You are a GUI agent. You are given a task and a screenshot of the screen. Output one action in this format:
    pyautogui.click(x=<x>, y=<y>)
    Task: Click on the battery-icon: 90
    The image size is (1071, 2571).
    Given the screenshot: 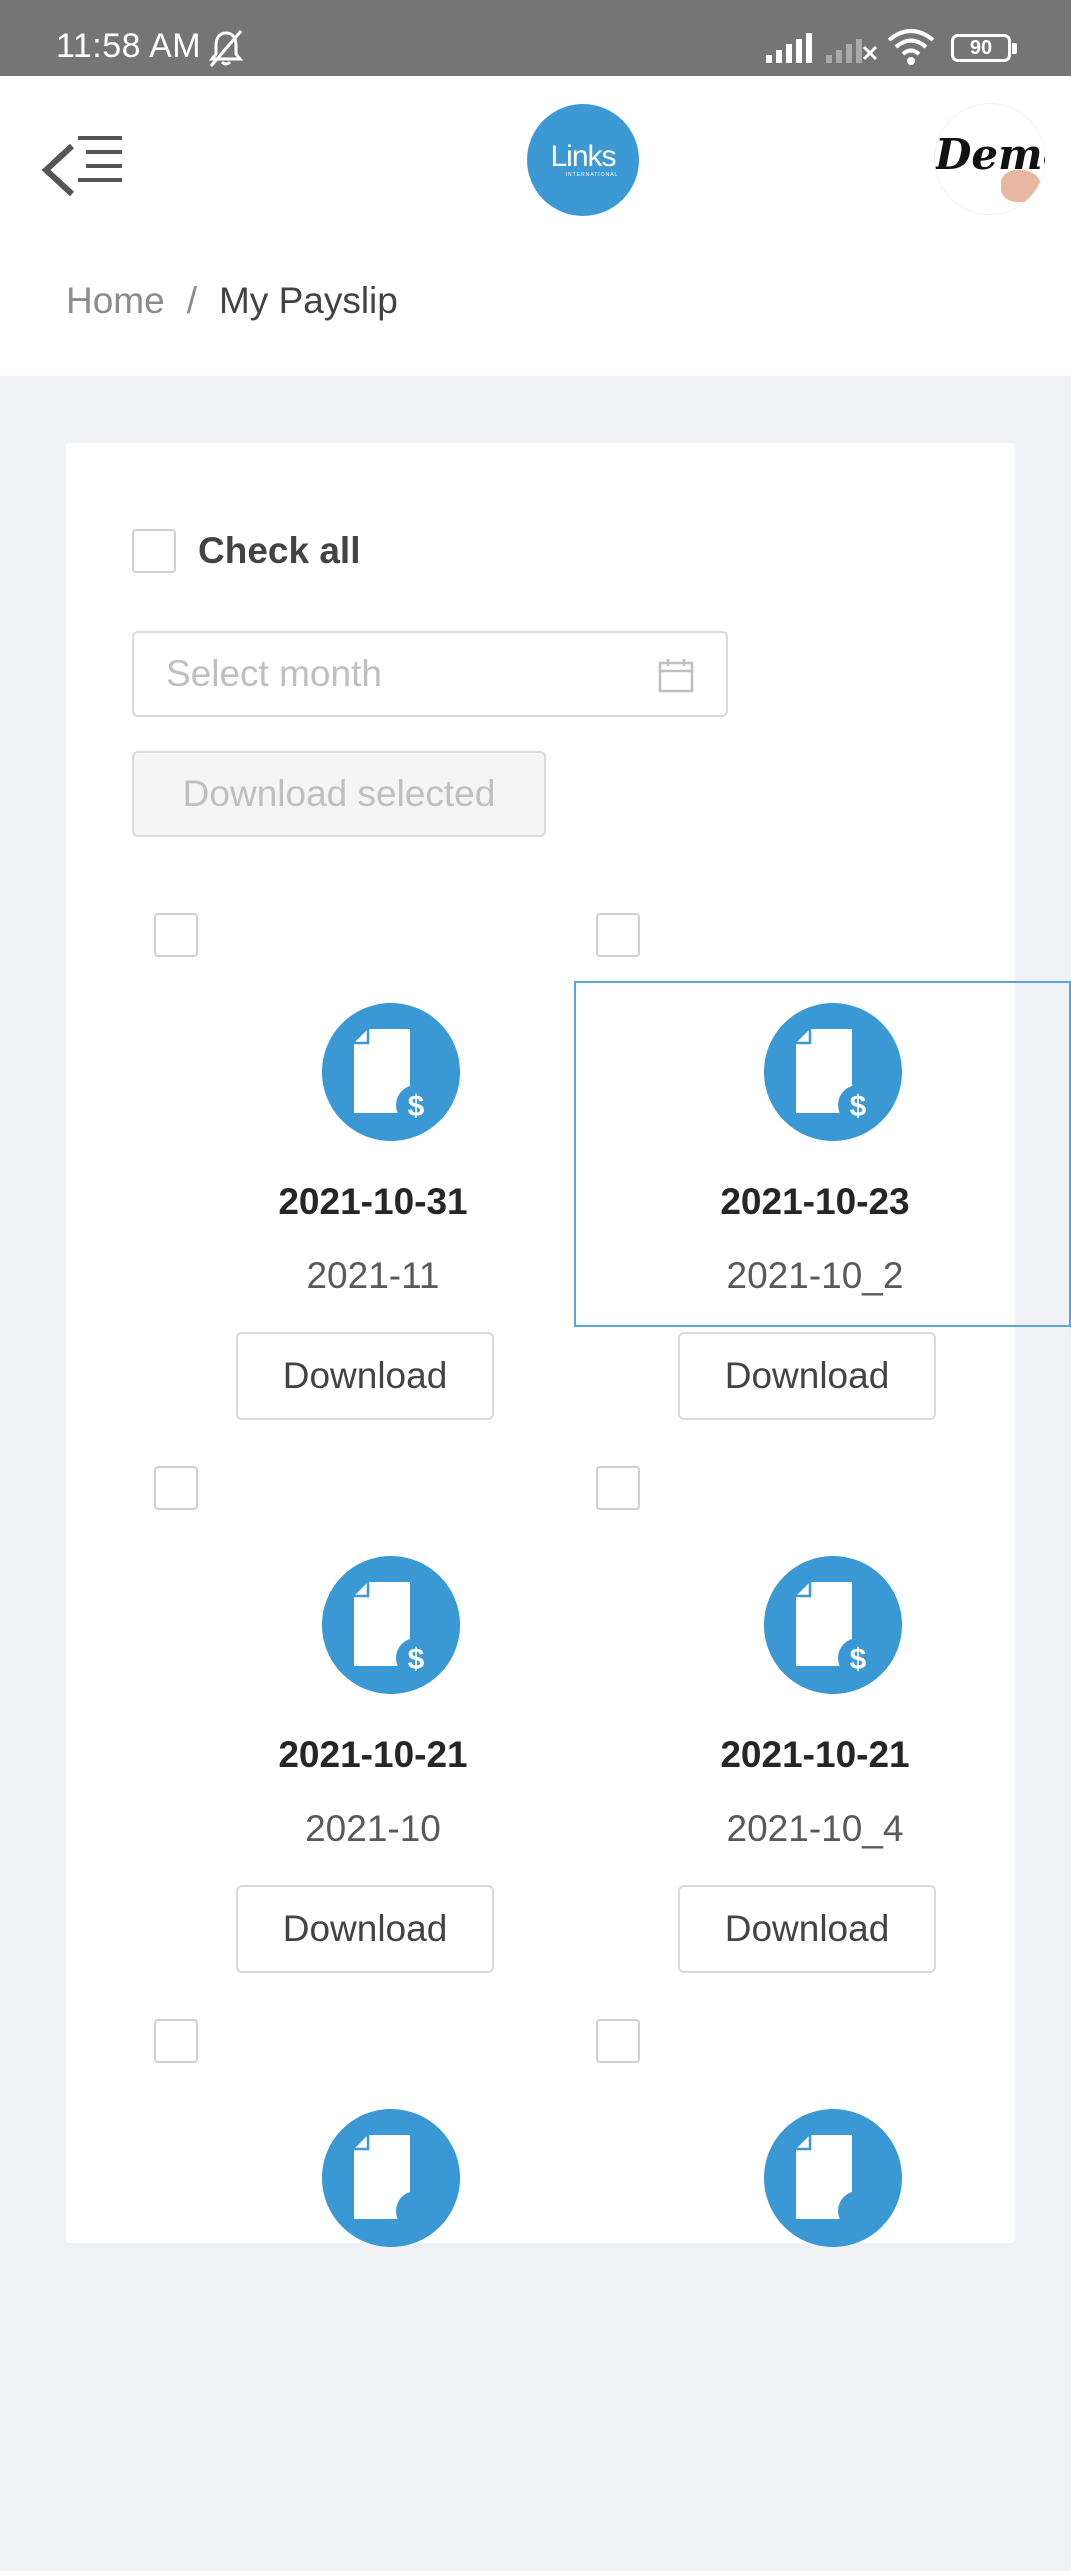 What is the action you would take?
    pyautogui.click(x=984, y=48)
    